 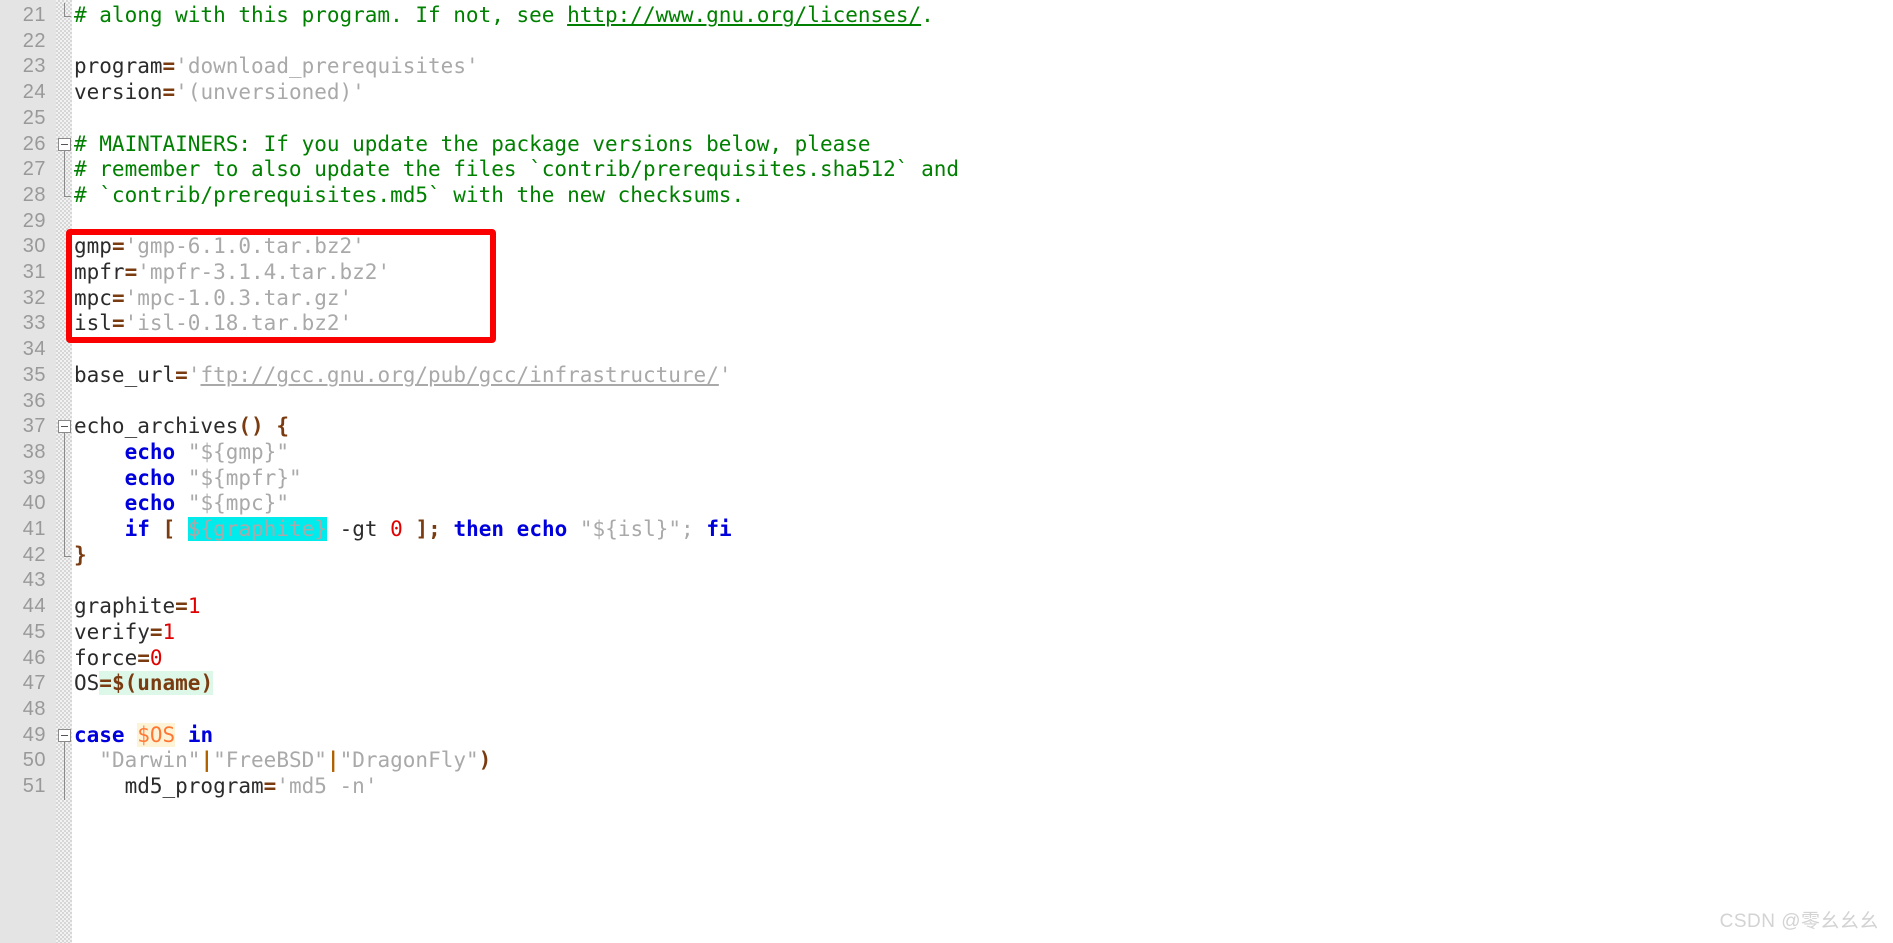 What do you see at coordinates (946, 787) in the screenshot?
I see `code-line: 51 md5_program='md5 -n'` at bounding box center [946, 787].